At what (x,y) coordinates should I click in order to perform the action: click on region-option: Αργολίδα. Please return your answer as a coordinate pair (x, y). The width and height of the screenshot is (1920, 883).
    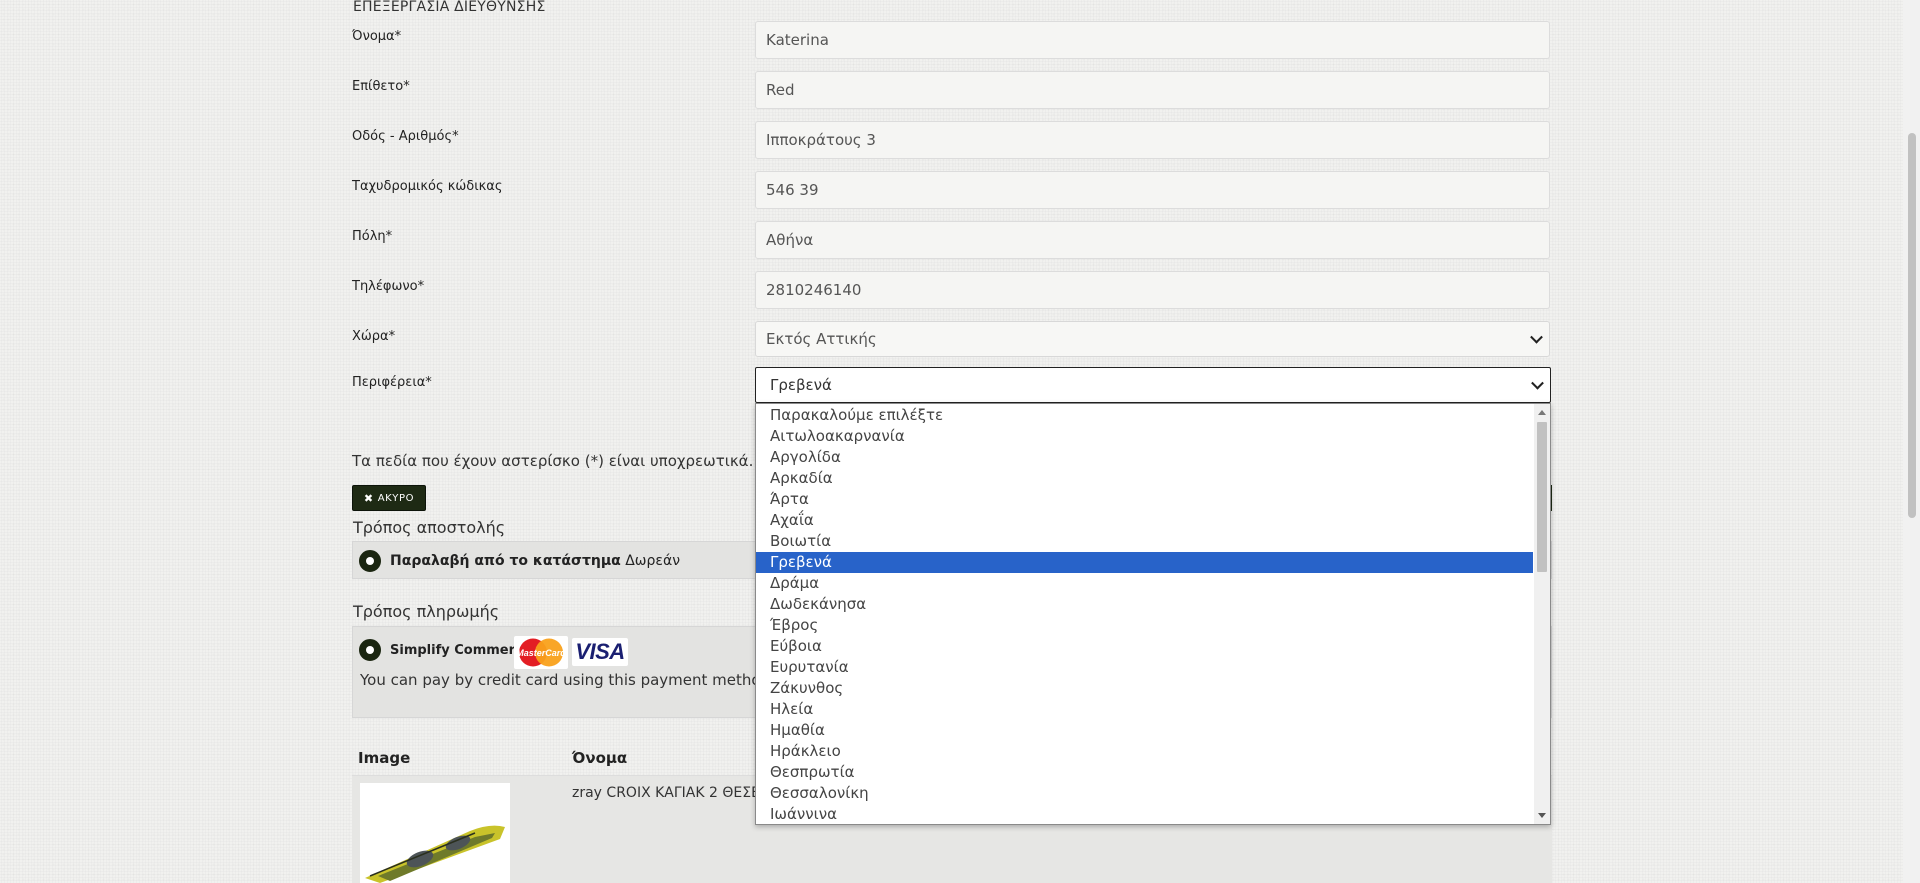
    Looking at the image, I should click on (1144, 457).